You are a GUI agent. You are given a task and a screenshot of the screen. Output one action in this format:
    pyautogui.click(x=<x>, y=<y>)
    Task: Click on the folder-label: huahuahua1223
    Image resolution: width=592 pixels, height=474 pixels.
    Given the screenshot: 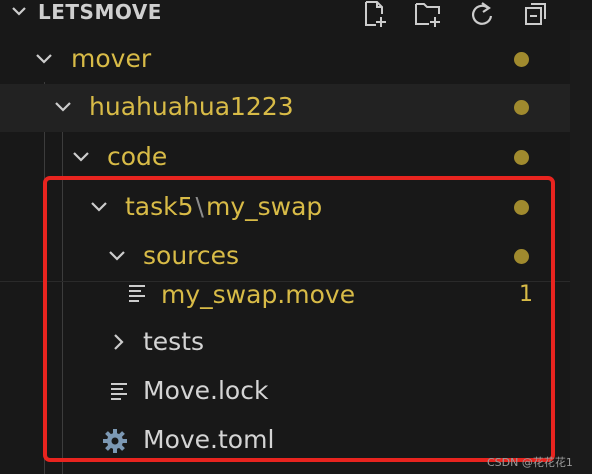 What is the action you would take?
    pyautogui.click(x=191, y=106)
    